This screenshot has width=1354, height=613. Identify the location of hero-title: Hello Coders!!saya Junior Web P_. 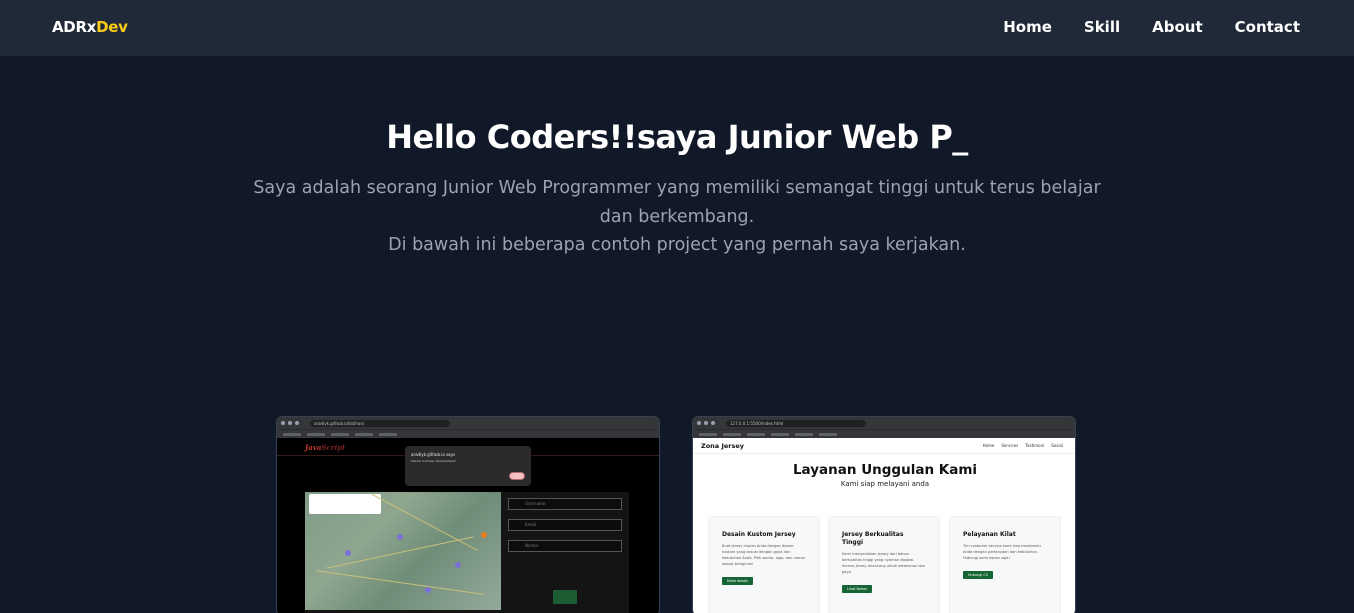
(677, 137).